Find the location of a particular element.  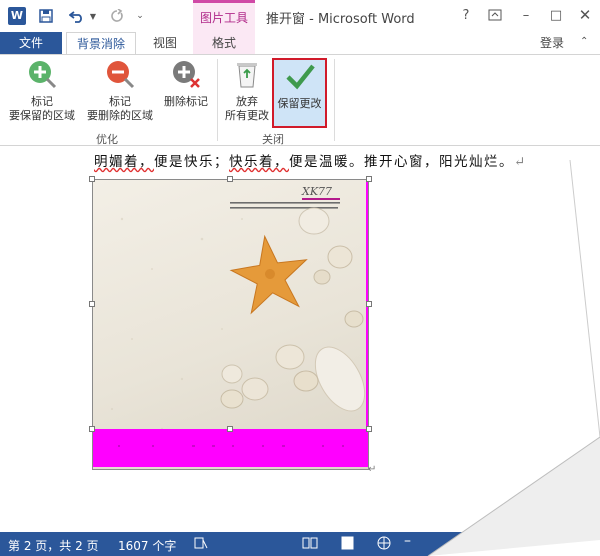

zoom-out-button: – is located at coordinates (407, 541).